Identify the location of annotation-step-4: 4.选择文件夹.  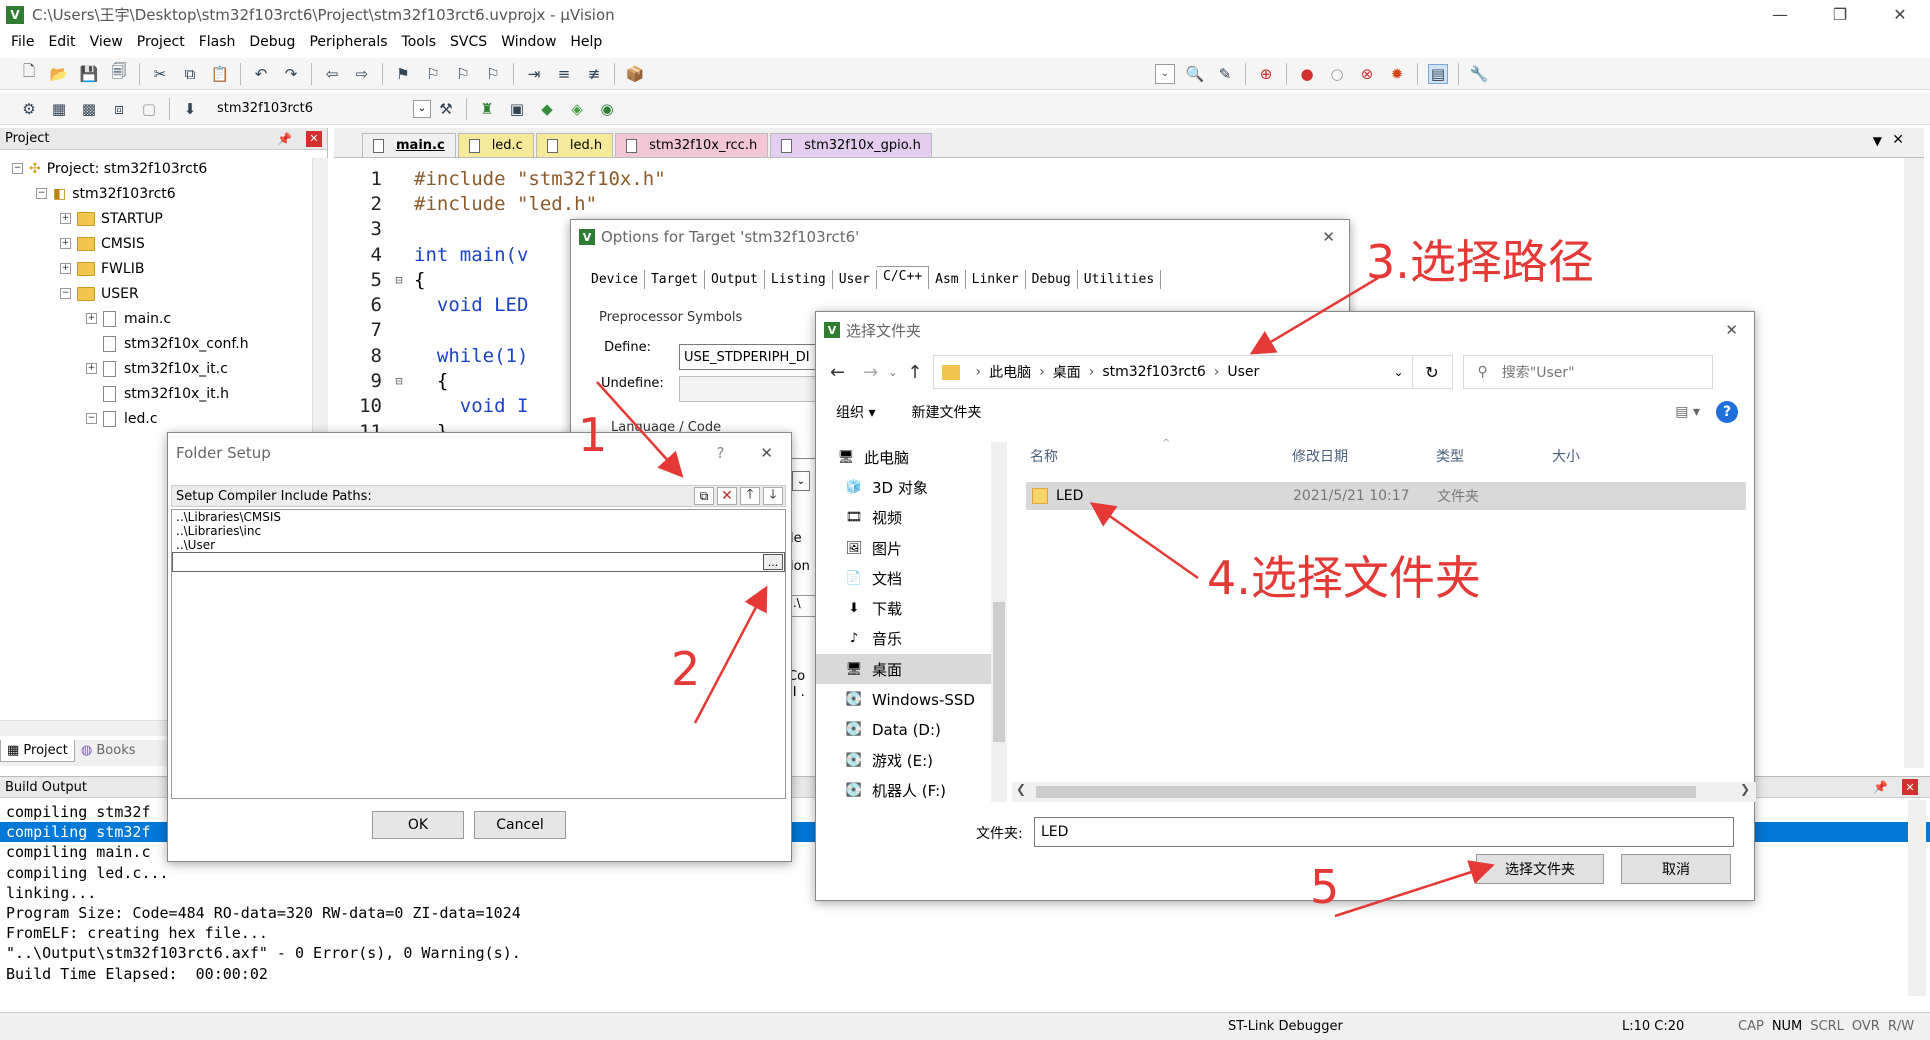
(1344, 578).